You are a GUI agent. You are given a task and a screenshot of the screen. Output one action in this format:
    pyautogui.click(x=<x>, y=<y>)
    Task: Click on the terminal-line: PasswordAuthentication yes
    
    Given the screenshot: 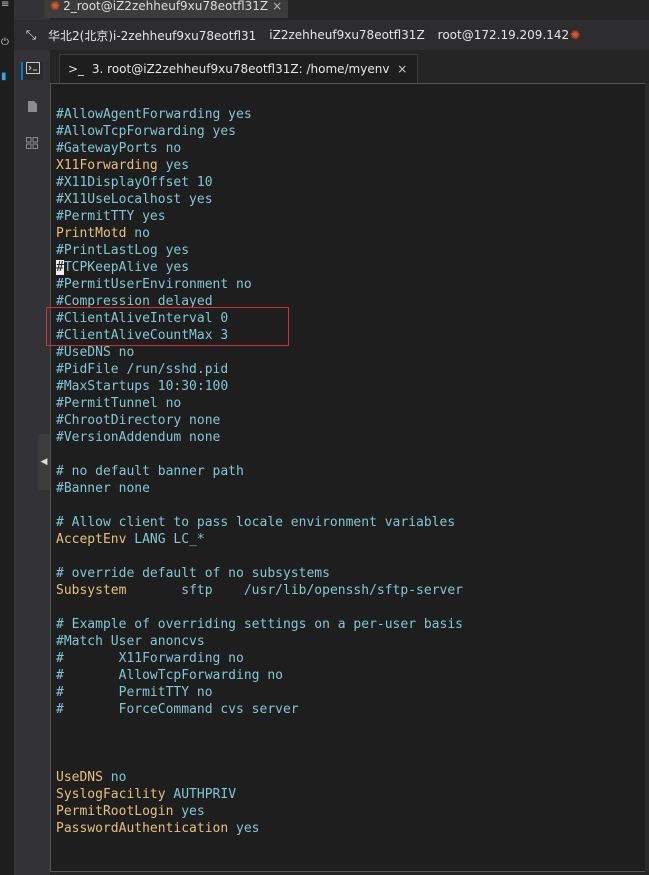 What is the action you would take?
    pyautogui.click(x=259, y=828)
    